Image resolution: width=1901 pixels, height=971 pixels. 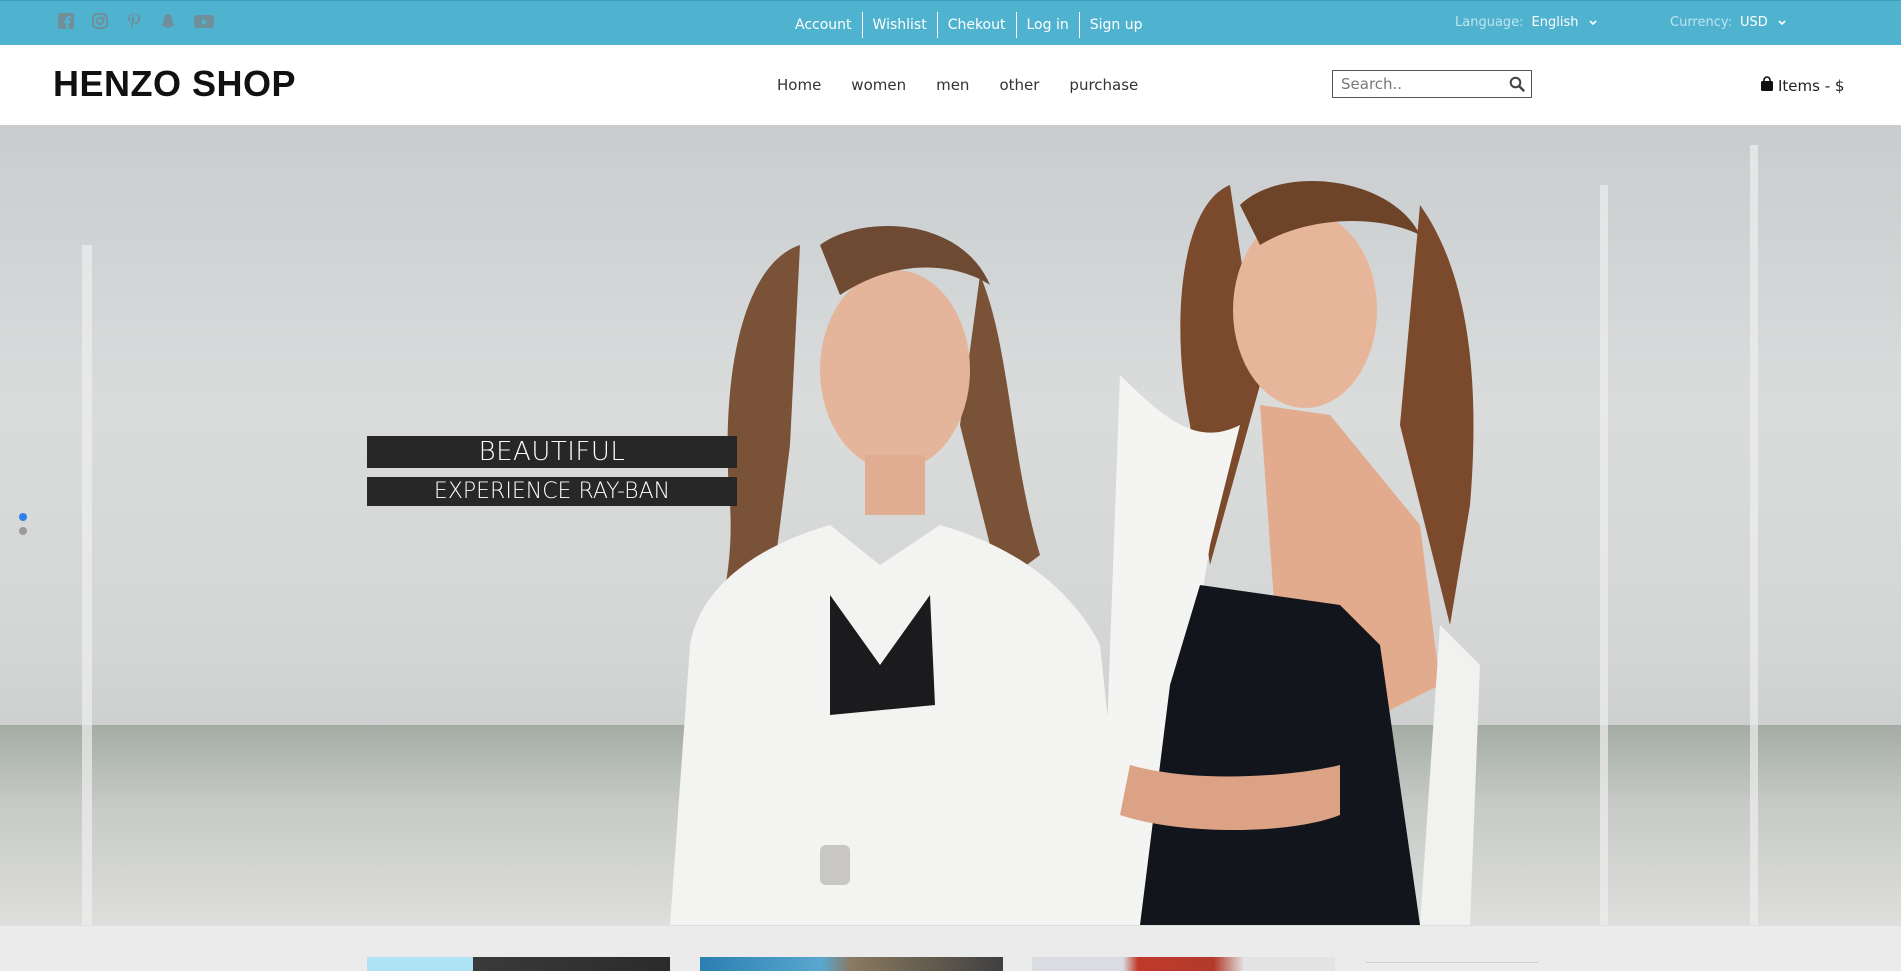 I want to click on pinterest-icon, so click(x=136, y=23).